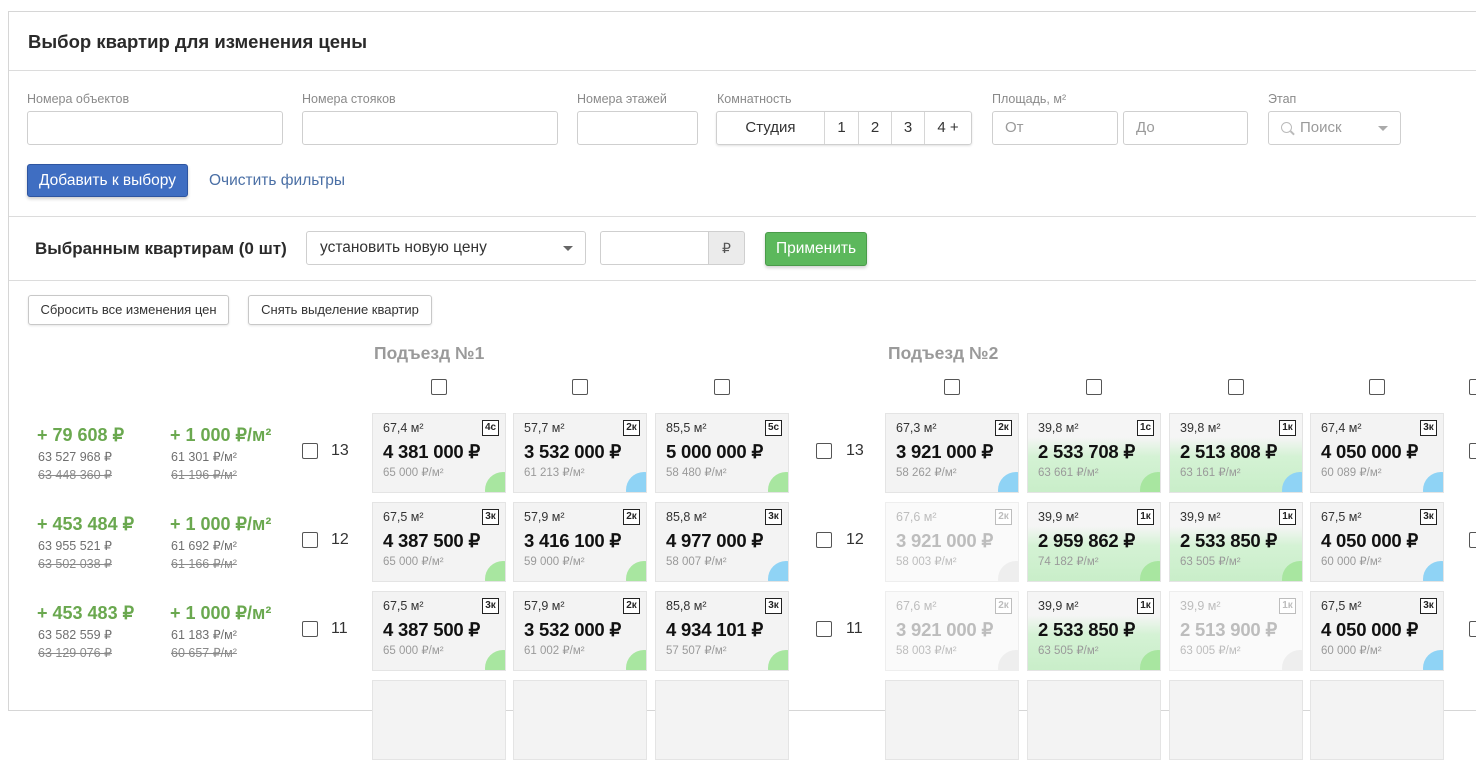 Image resolution: width=1476 pixels, height=760 pixels. What do you see at coordinates (1236, 631) in the screenshot?
I see `apartment-card: 39,9 м² 1к 2 513 900 ₽ 63 005 ₽/м²` at bounding box center [1236, 631].